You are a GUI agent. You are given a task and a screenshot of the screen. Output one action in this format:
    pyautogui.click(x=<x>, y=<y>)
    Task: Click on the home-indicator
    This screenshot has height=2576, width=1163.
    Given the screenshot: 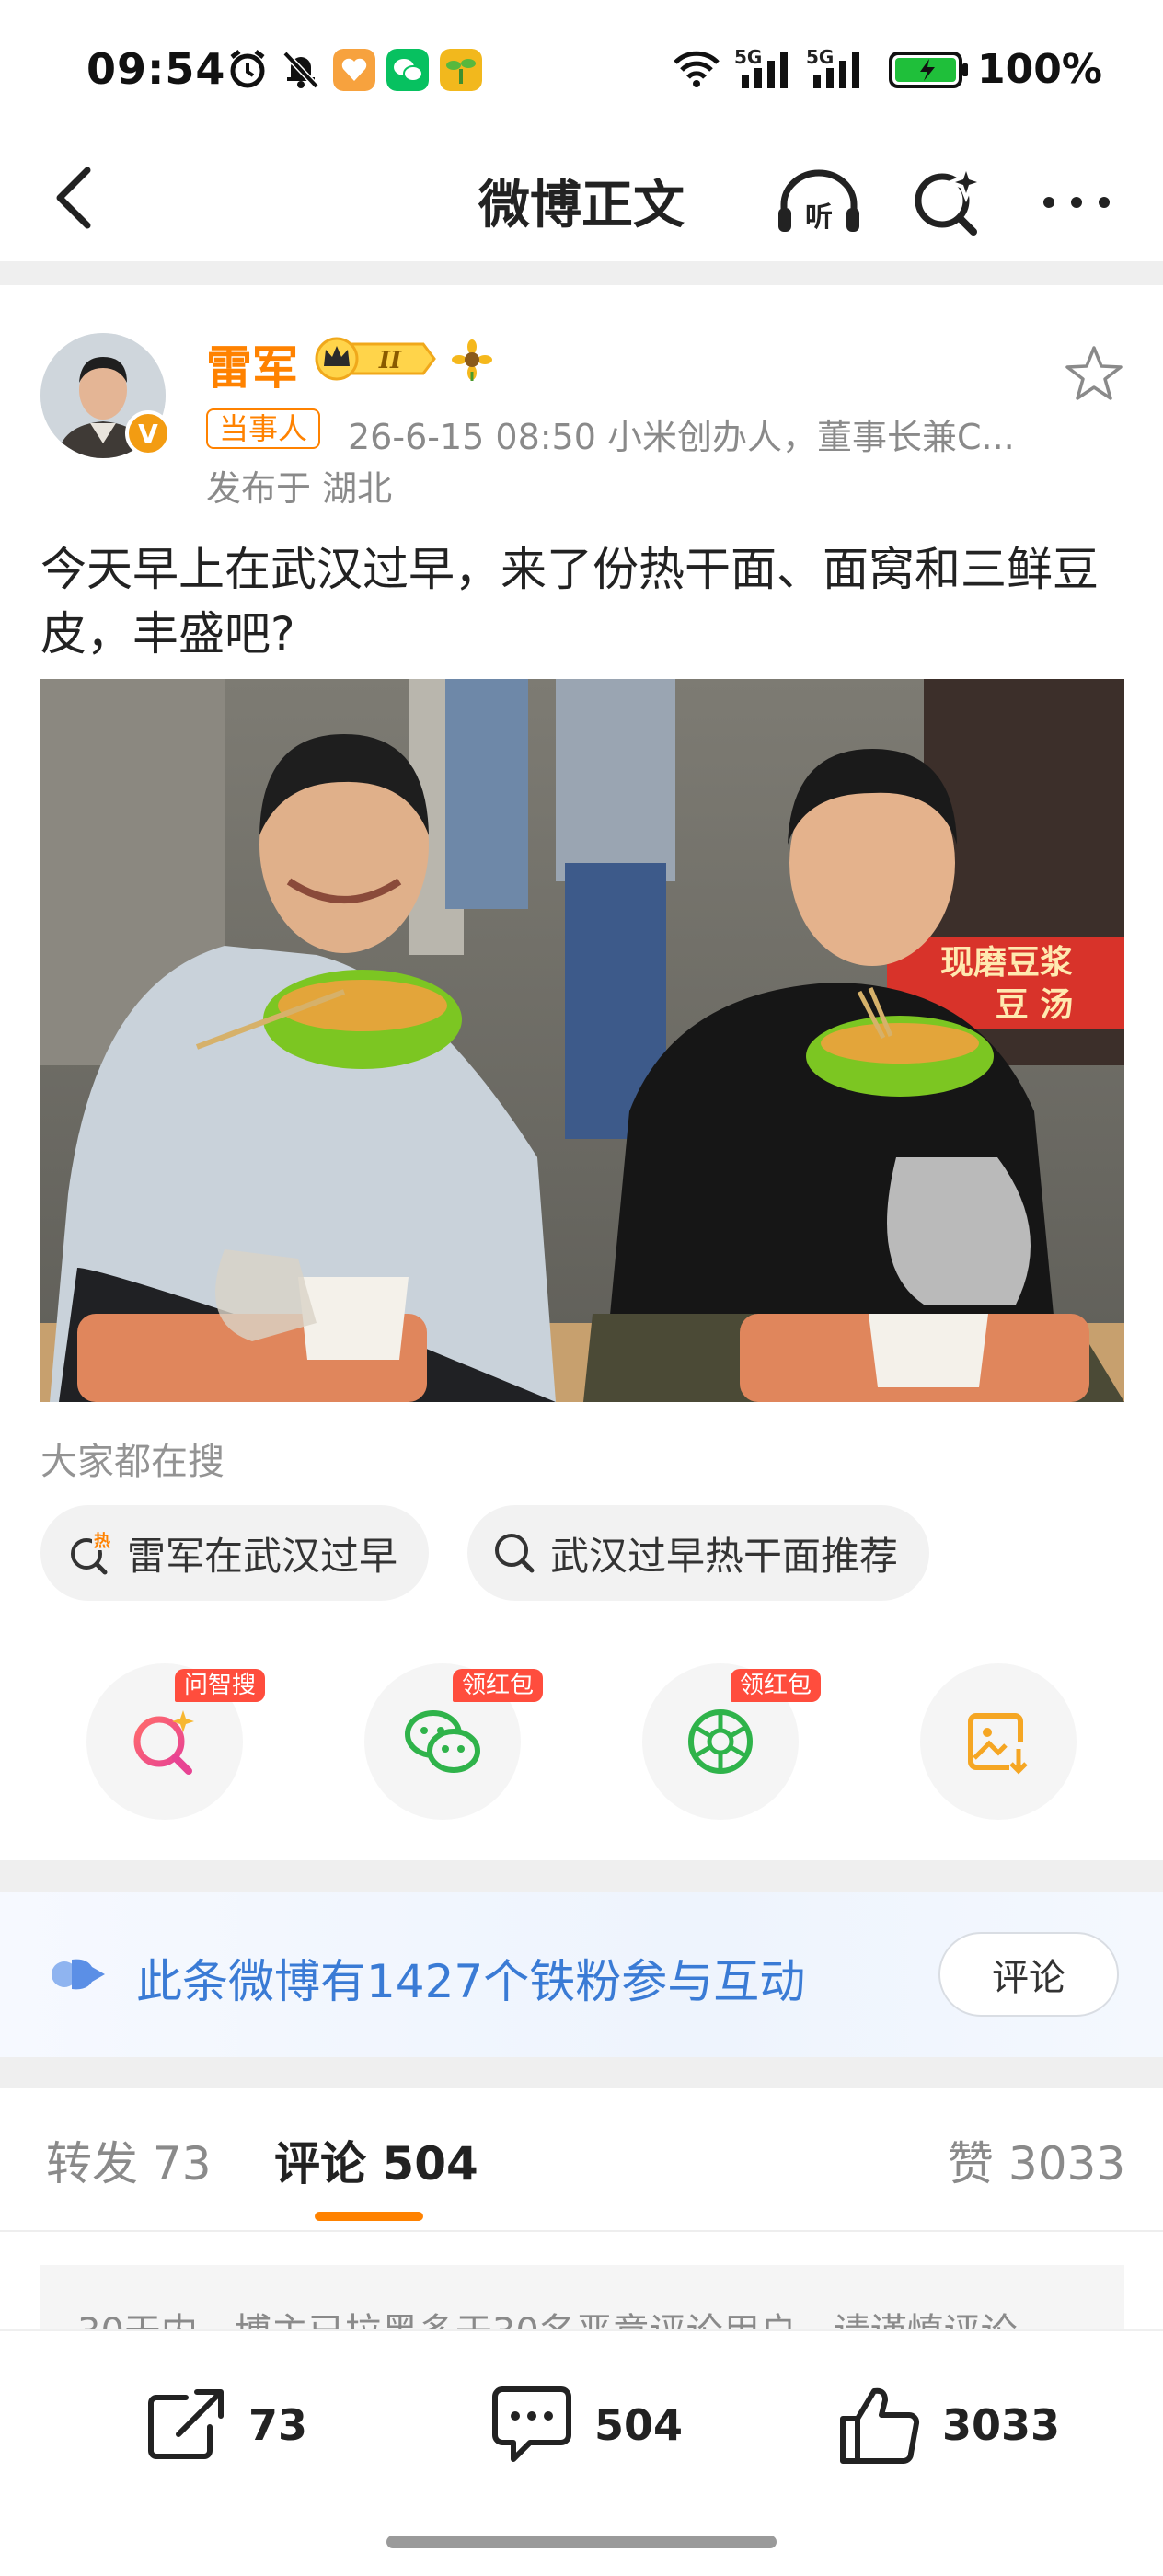 What is the action you would take?
    pyautogui.click(x=581, y=2542)
    